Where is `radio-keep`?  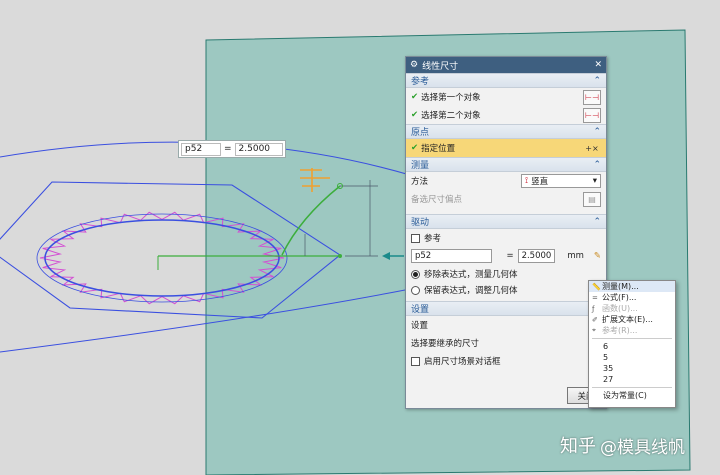
radio-keep is located at coordinates (415, 290).